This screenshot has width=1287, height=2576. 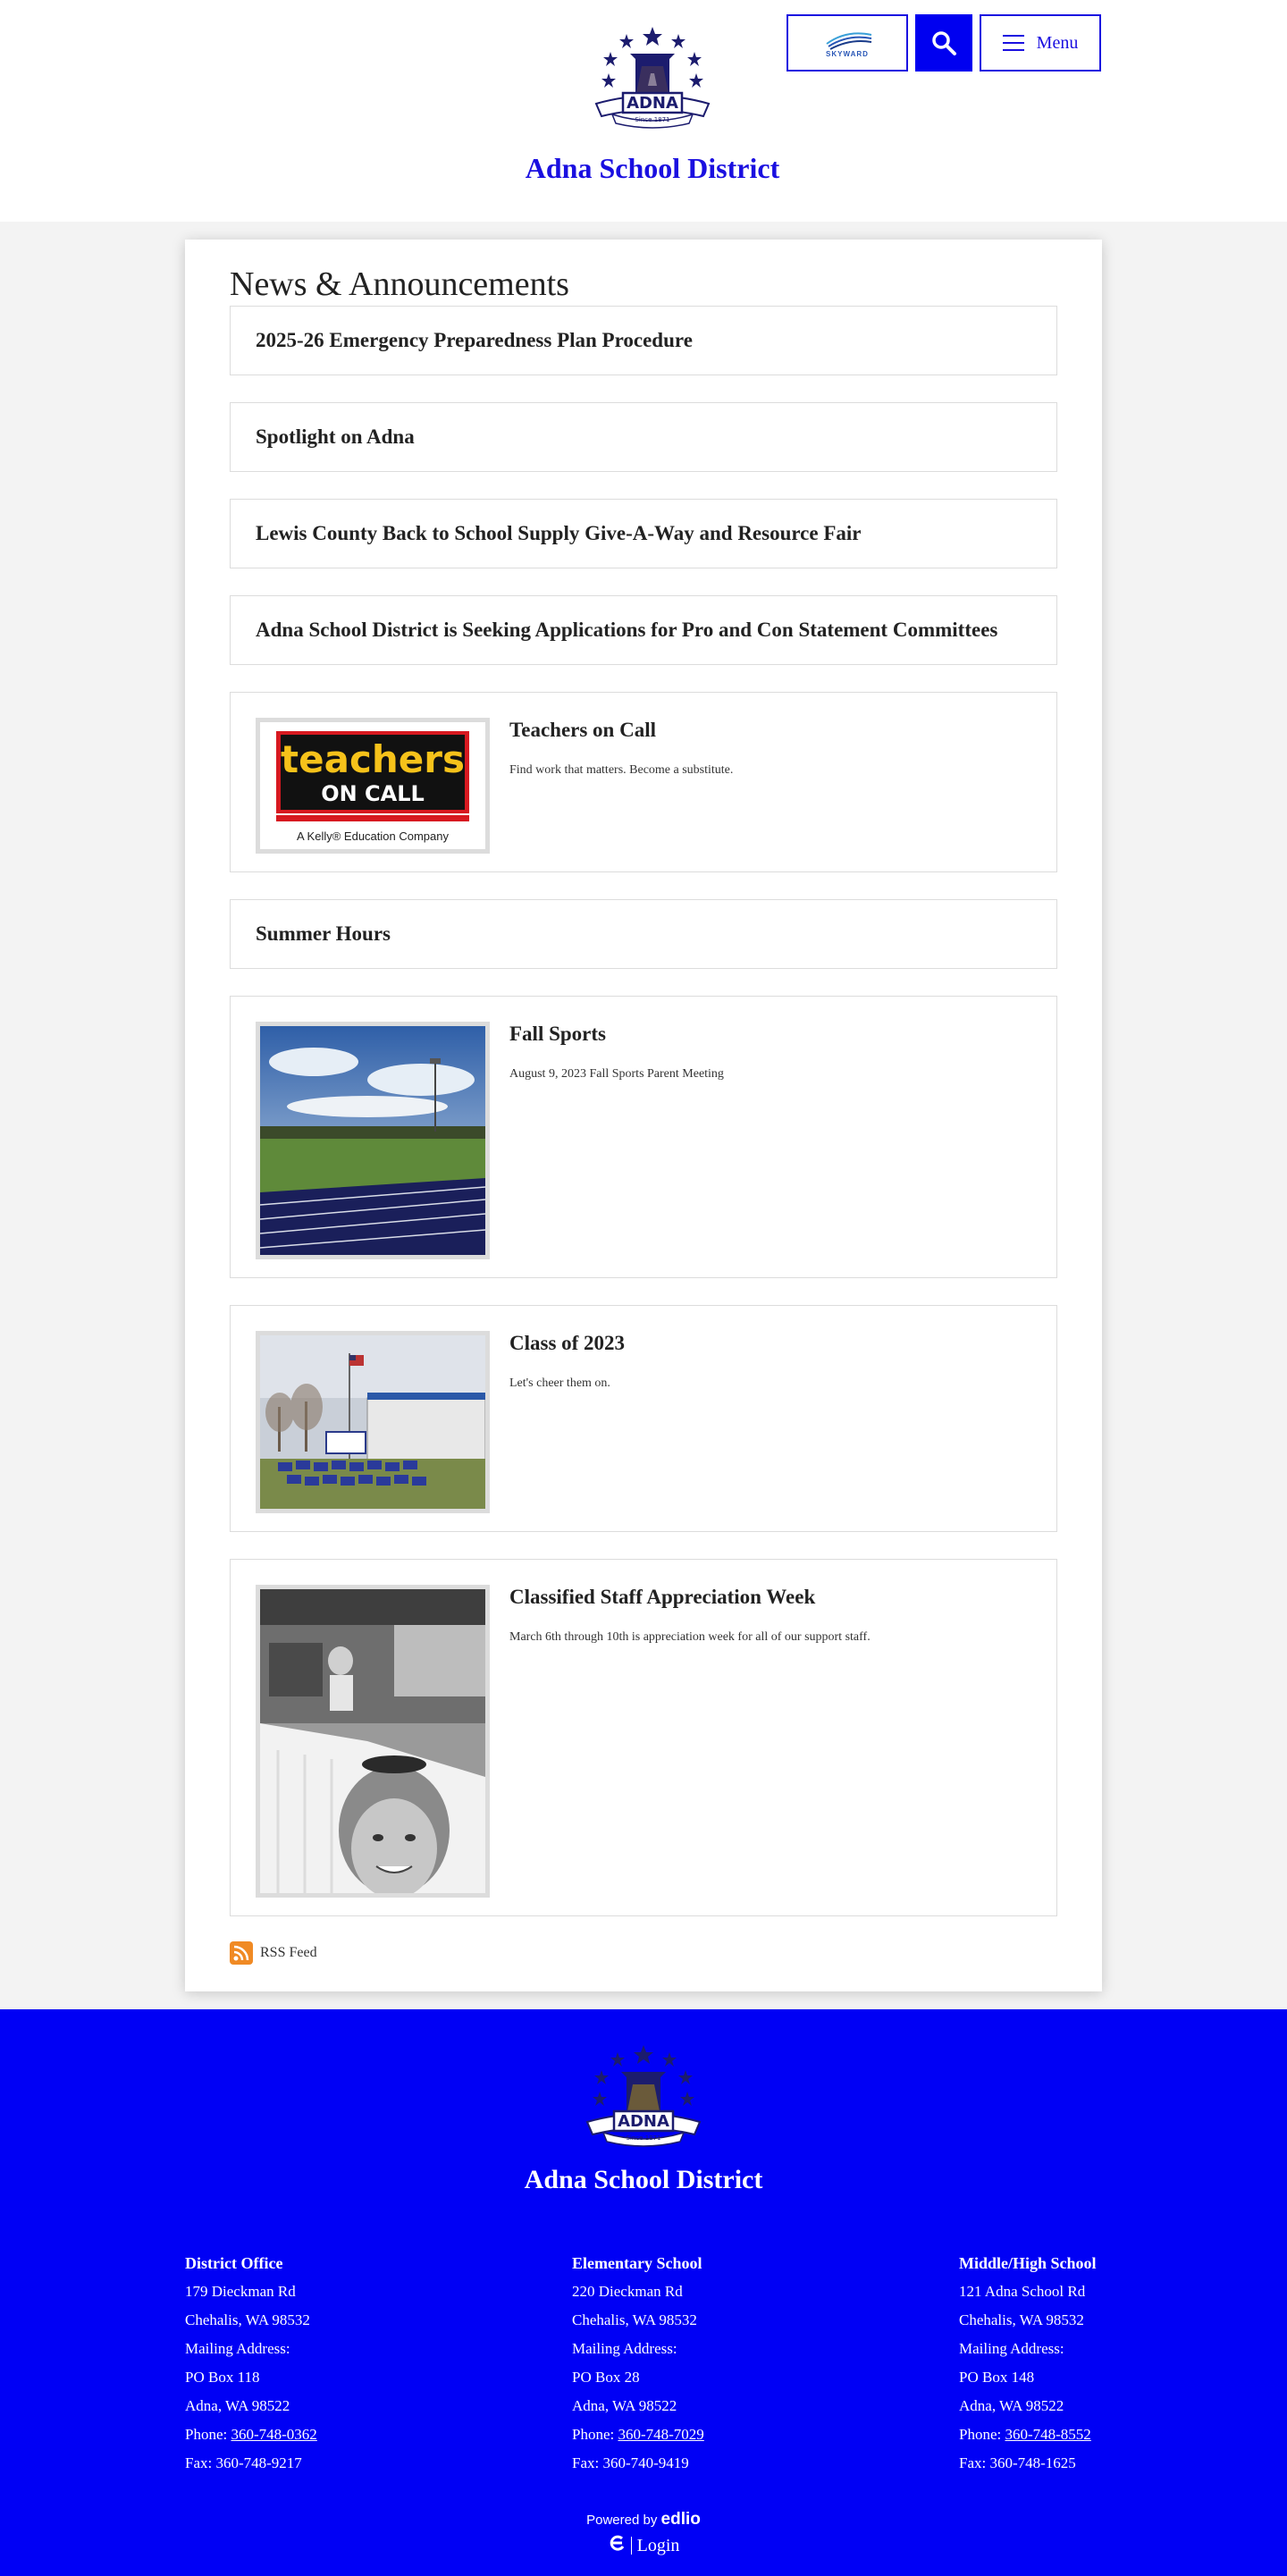 I want to click on address-line: PO Box 148, so click(x=997, y=2378).